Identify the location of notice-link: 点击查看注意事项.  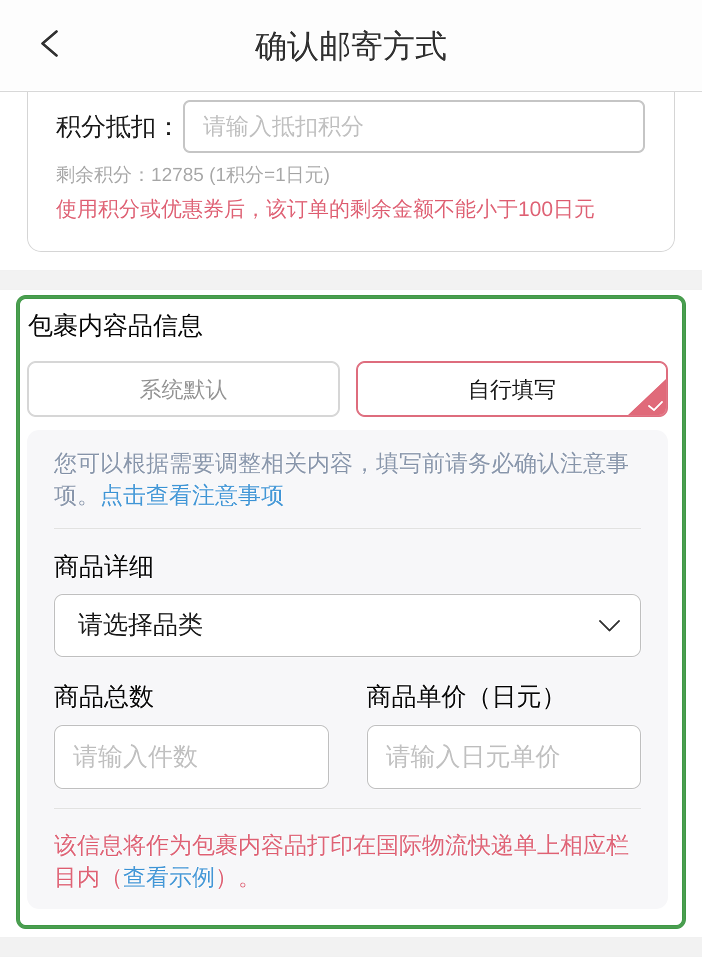
(192, 495).